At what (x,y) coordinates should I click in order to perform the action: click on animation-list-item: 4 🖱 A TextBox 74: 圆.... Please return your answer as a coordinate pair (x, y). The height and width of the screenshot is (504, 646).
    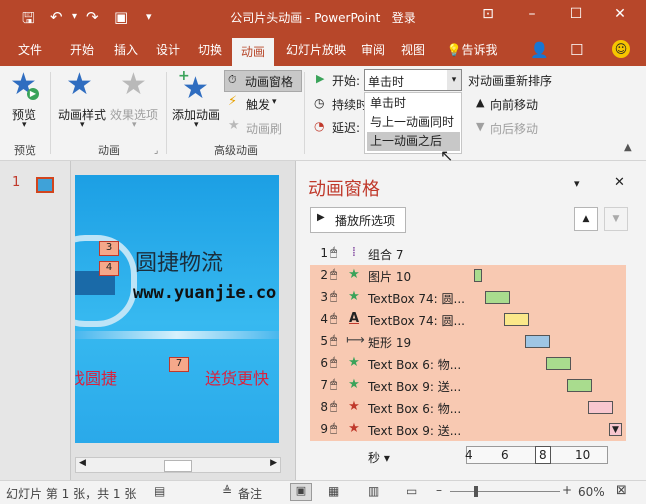
    Looking at the image, I should click on (468, 320).